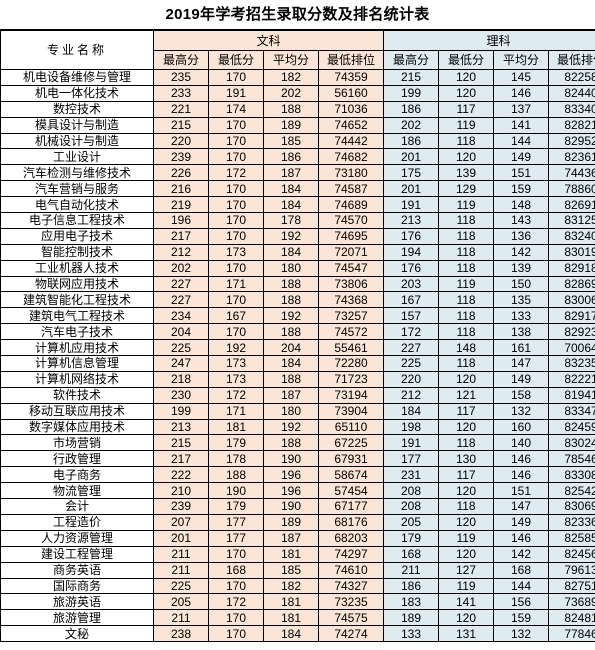 The image size is (595, 650). Describe the element at coordinates (351, 205) in the screenshot. I see `cell-wen-rank: 74689` at that location.